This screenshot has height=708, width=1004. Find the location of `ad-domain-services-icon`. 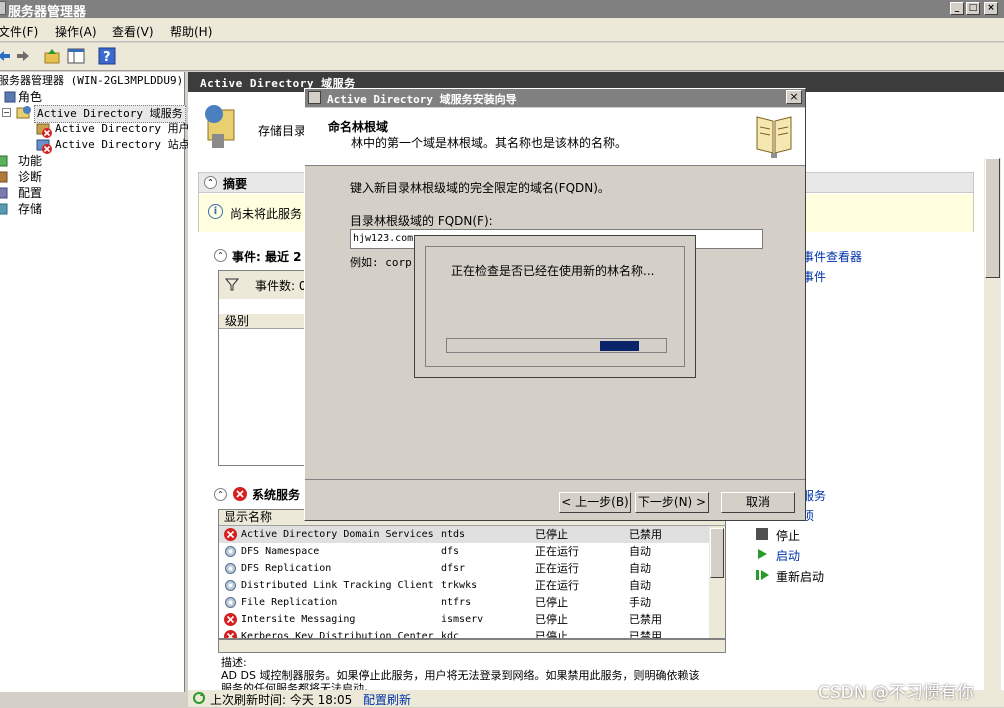

ad-domain-services-icon is located at coordinates (24, 113).